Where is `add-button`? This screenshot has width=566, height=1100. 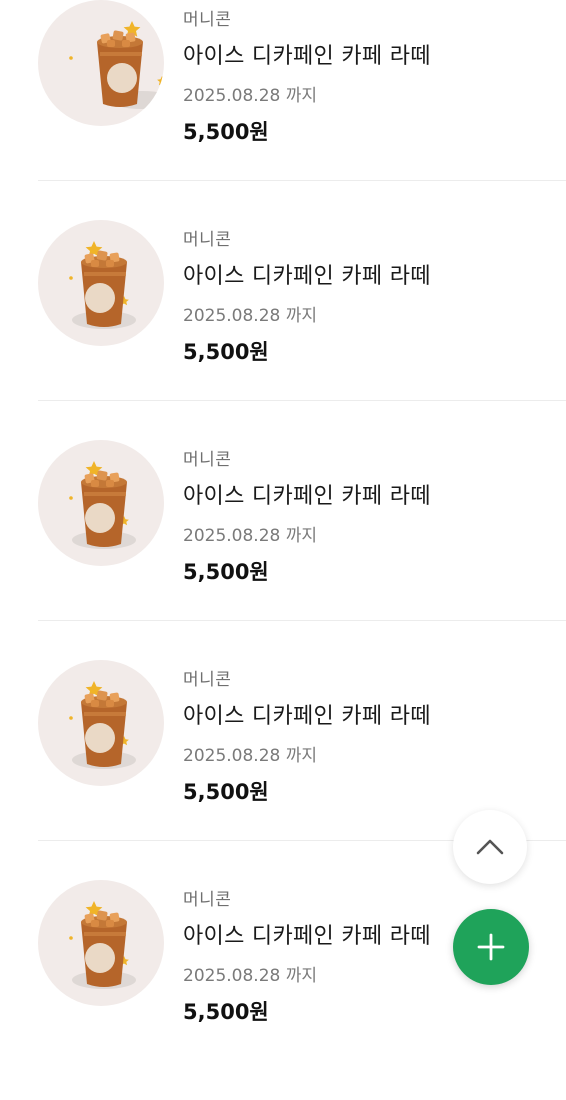 add-button is located at coordinates (491, 947).